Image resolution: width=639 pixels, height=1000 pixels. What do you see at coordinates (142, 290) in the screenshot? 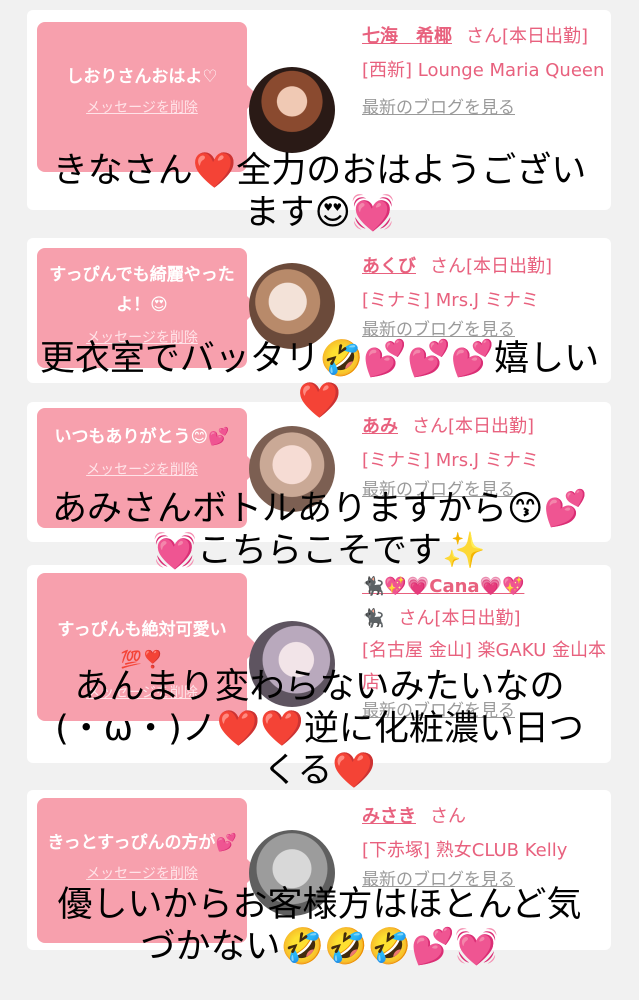
I see `message-text: すっぴんでも綺麗やったよ！😍` at bounding box center [142, 290].